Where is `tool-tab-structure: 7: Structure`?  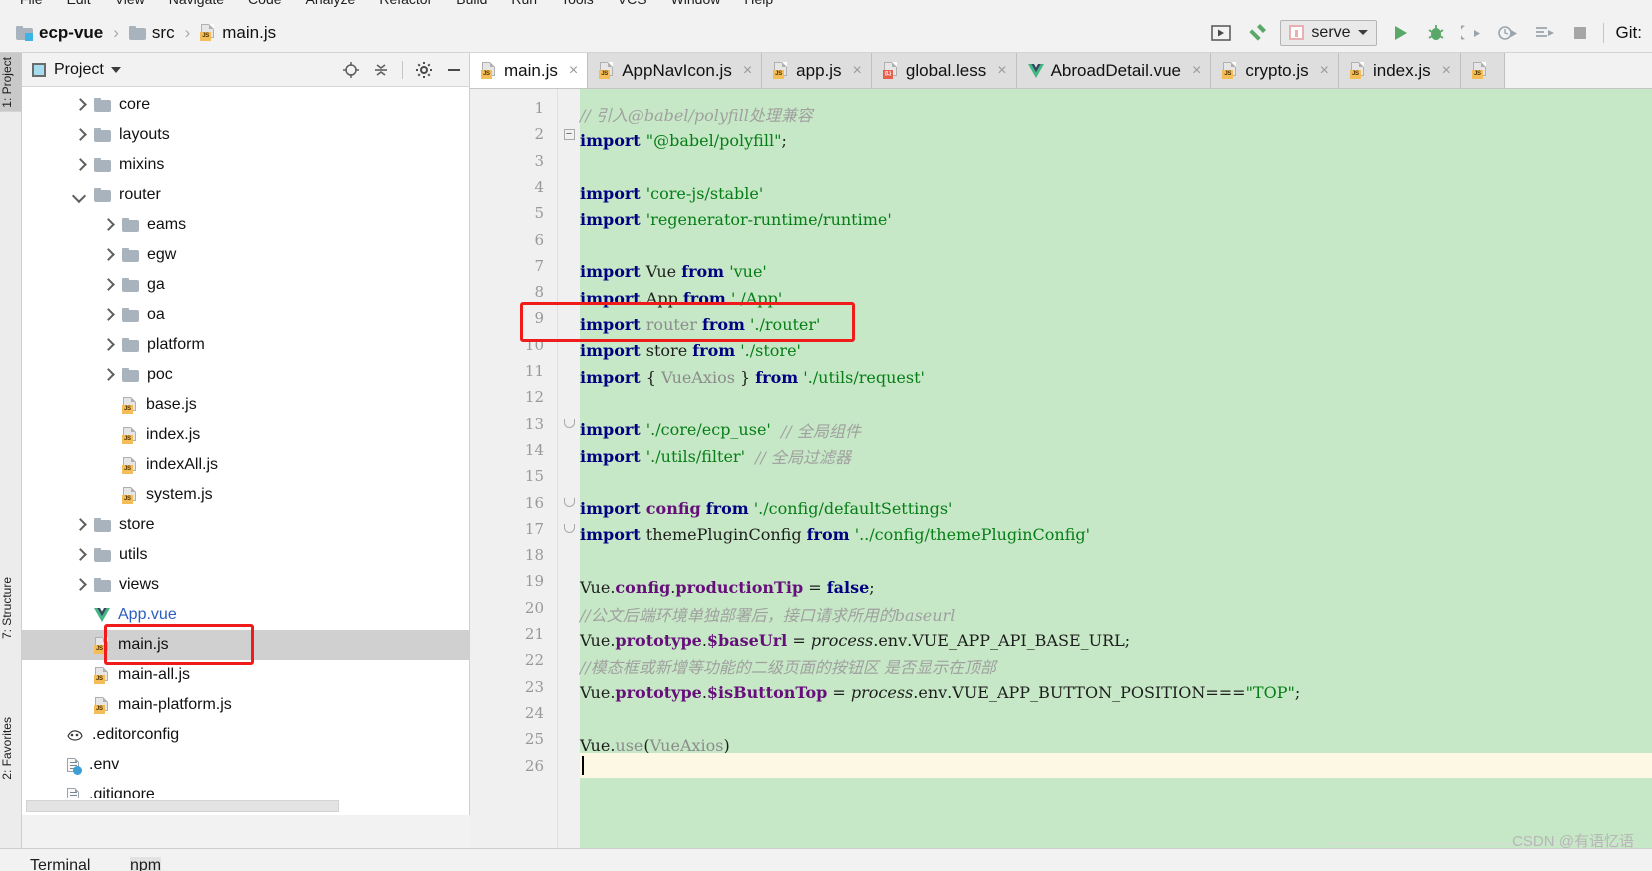 tool-tab-structure: 7: Structure is located at coordinates (11, 608).